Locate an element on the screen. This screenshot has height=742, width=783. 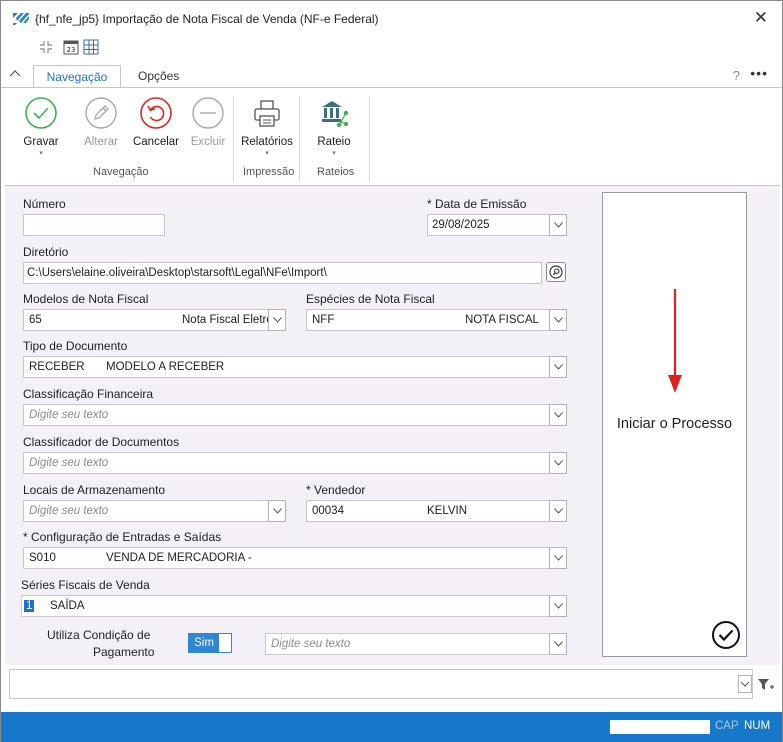
svg-text: 23 is located at coordinates (71, 50).